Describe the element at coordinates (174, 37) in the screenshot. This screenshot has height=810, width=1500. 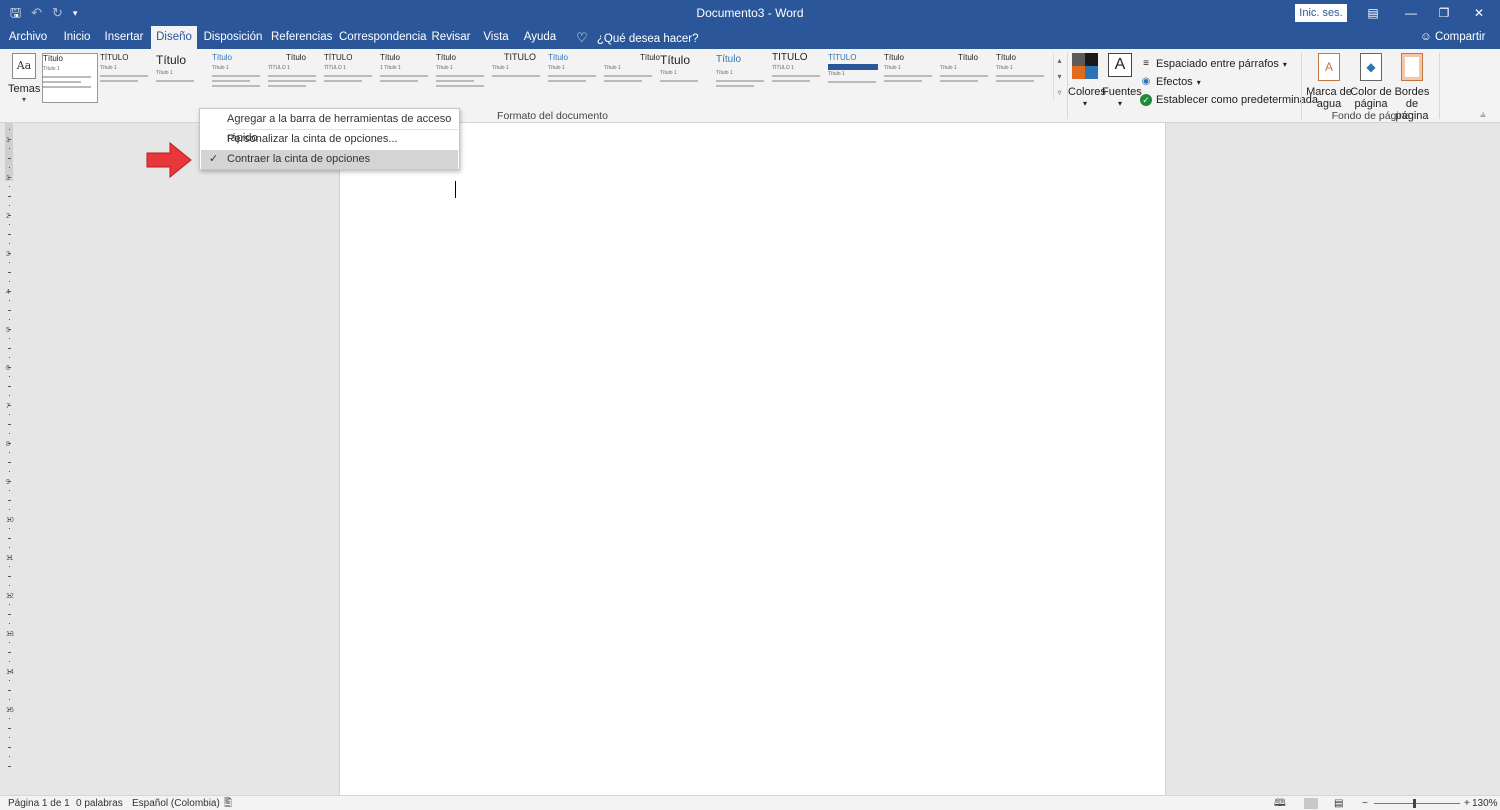
I see `tab-diseno: Diseño` at that location.